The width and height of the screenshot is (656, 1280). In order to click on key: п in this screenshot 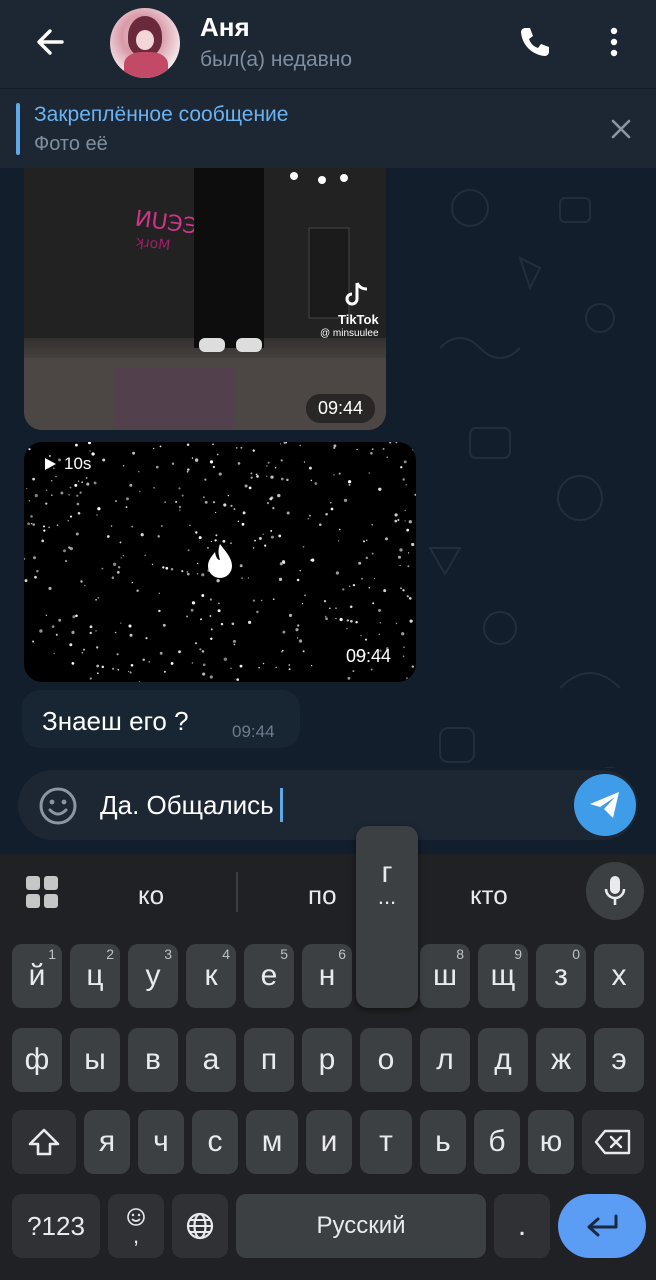, I will do `click(269, 1060)`.